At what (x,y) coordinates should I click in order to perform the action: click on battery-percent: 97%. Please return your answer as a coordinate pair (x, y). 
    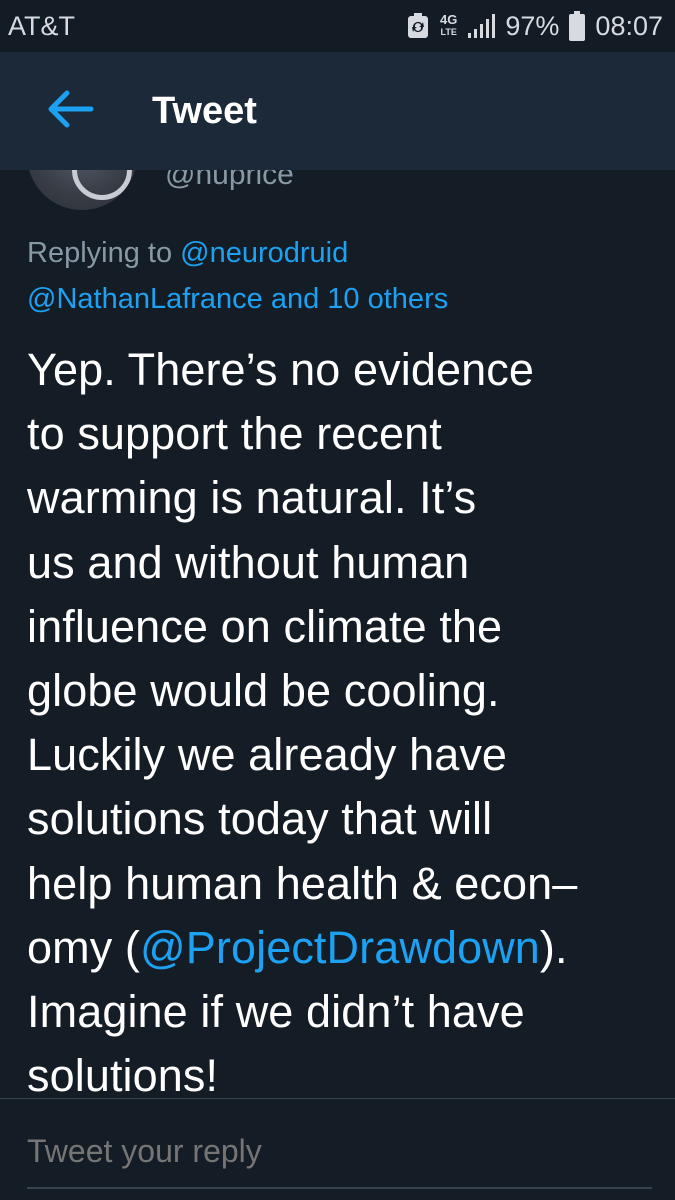
    Looking at the image, I should click on (532, 25).